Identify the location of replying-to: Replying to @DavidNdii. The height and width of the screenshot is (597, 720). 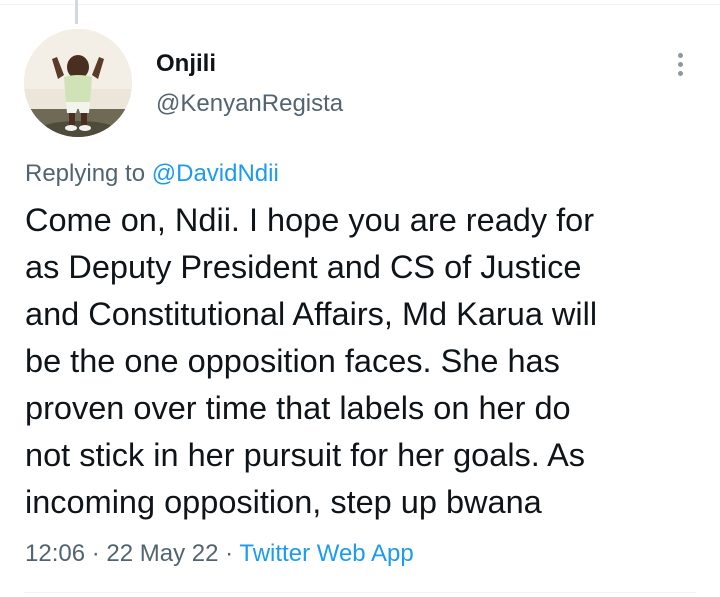
(152, 174).